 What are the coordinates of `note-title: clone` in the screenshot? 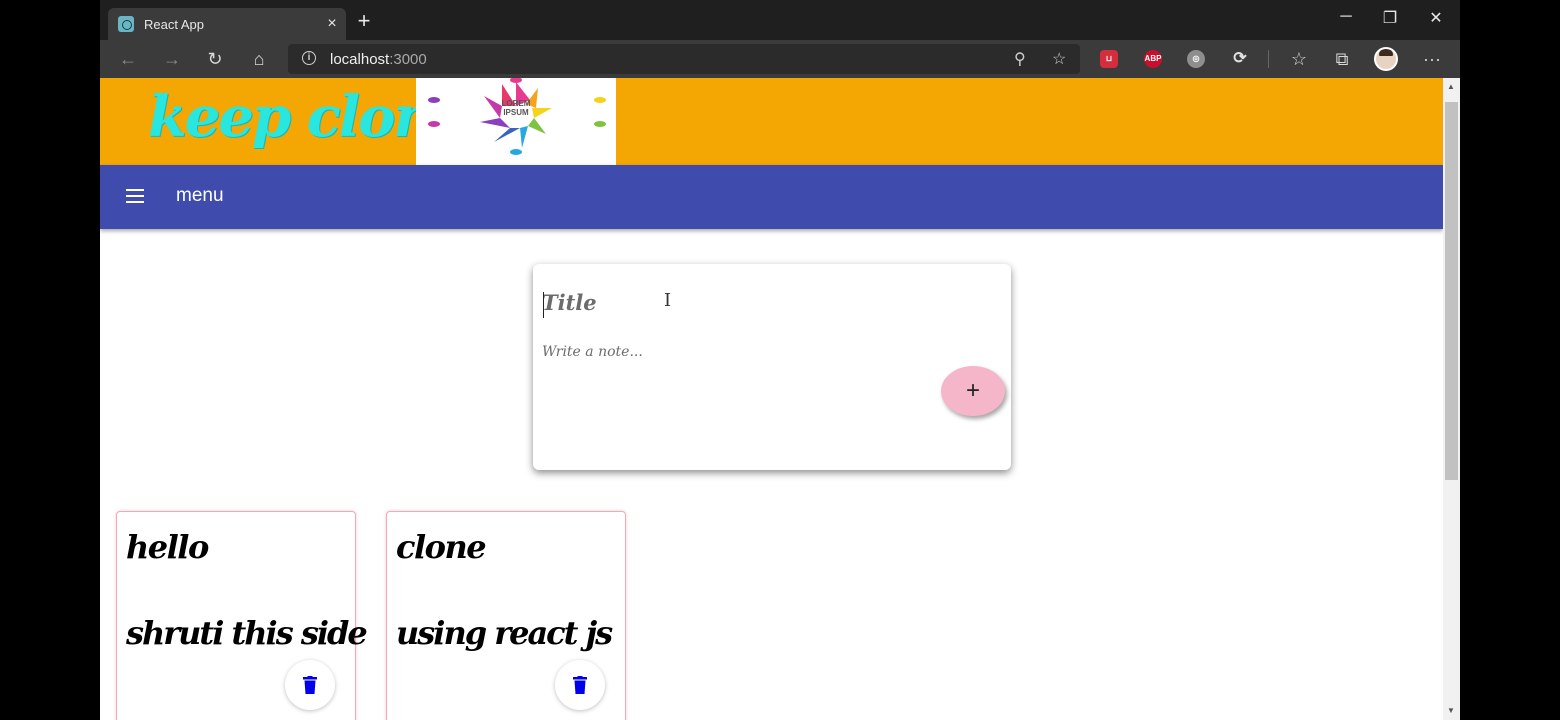 It's located at (441, 547).